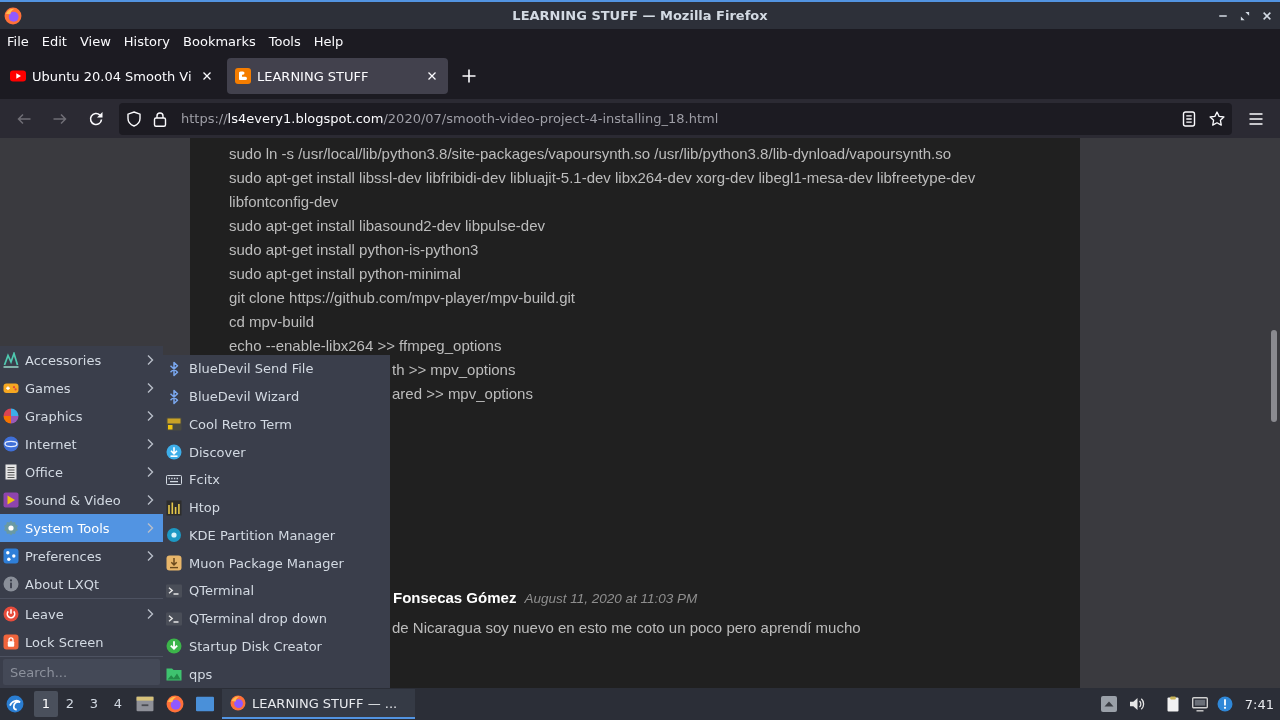 This screenshot has width=1280, height=720. I want to click on menu-item: Graphics, so click(81, 416).